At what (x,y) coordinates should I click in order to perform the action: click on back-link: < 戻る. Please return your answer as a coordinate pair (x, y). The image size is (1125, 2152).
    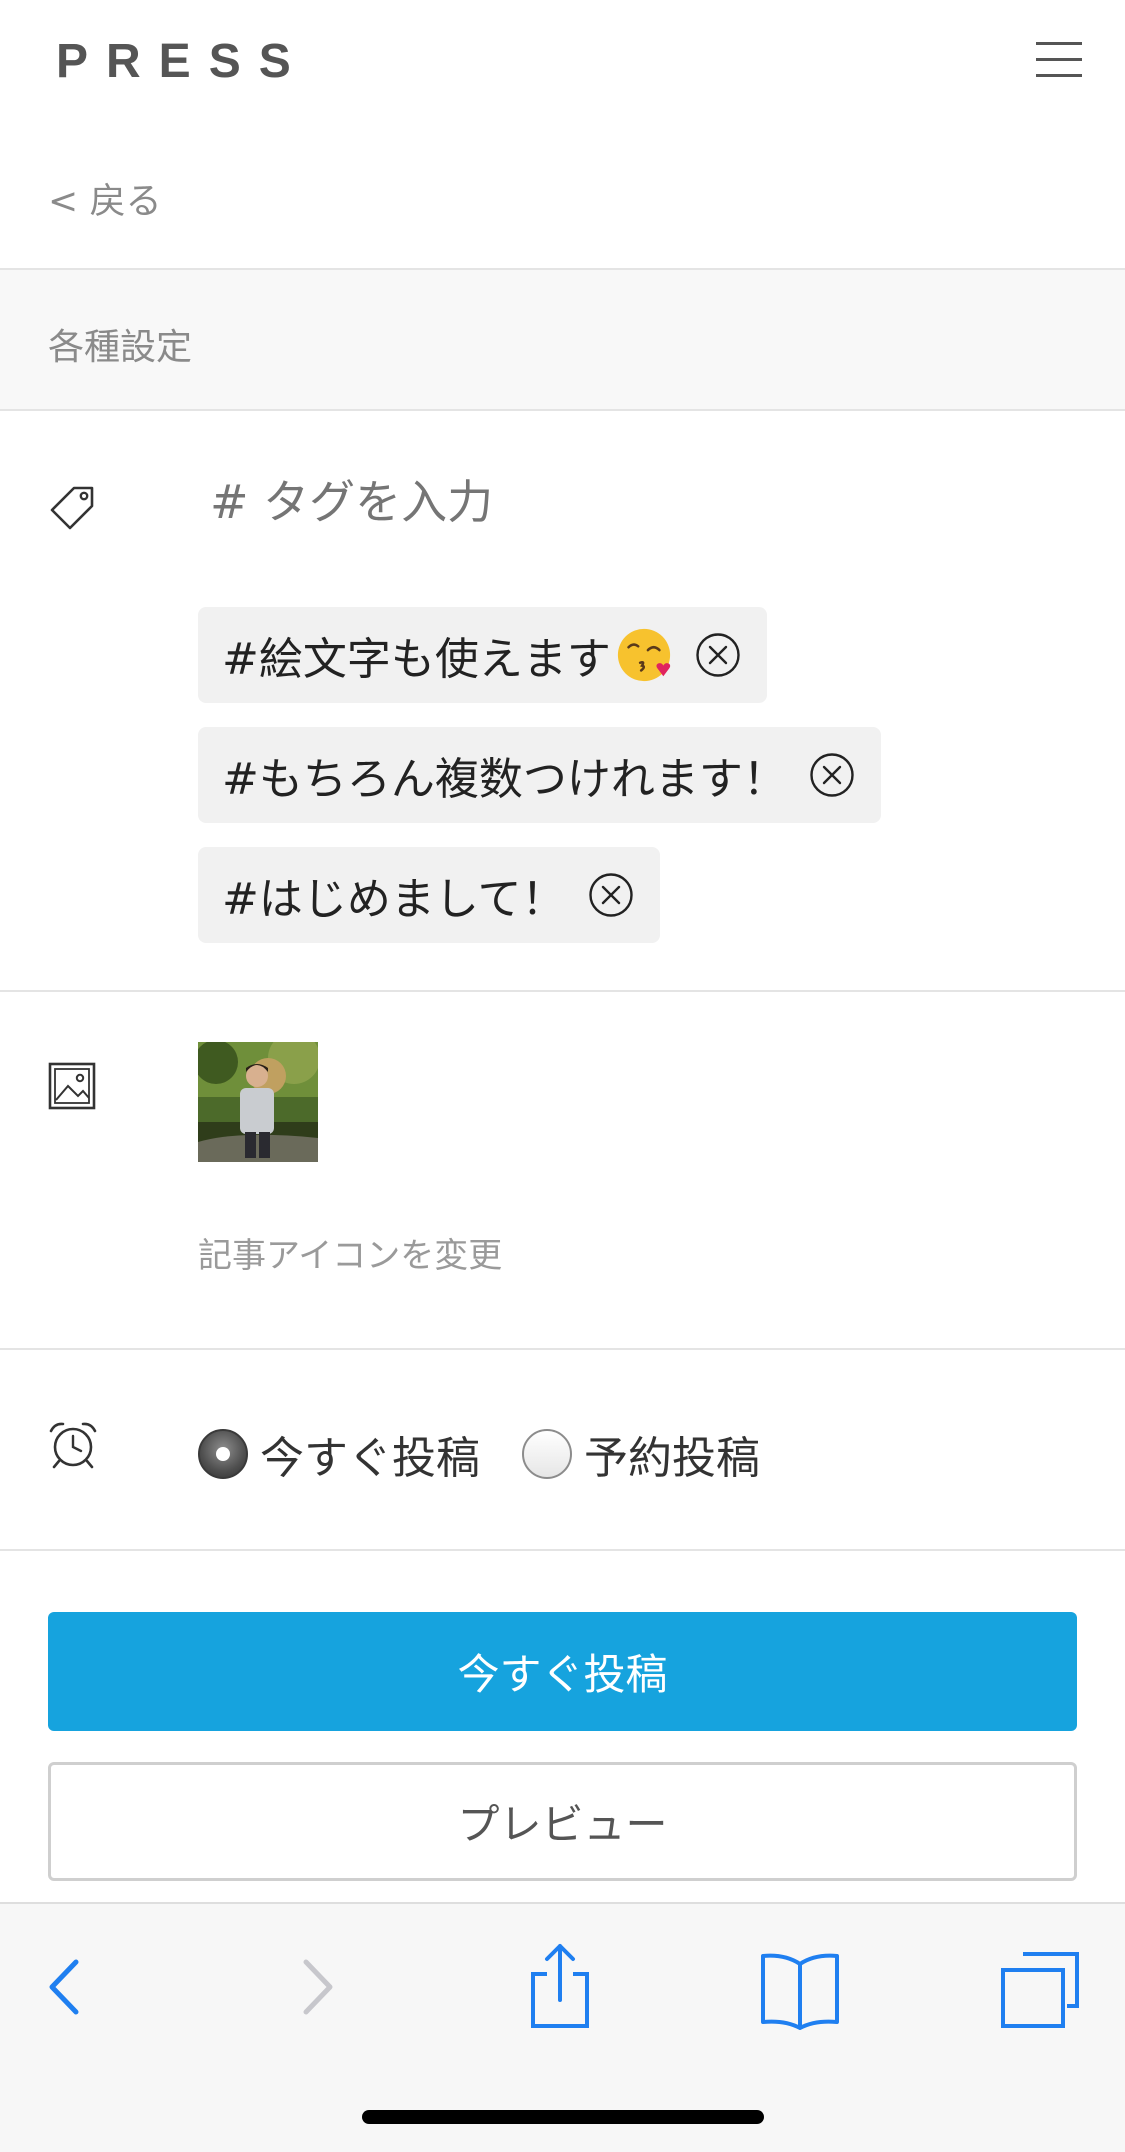
    Looking at the image, I should click on (105, 198).